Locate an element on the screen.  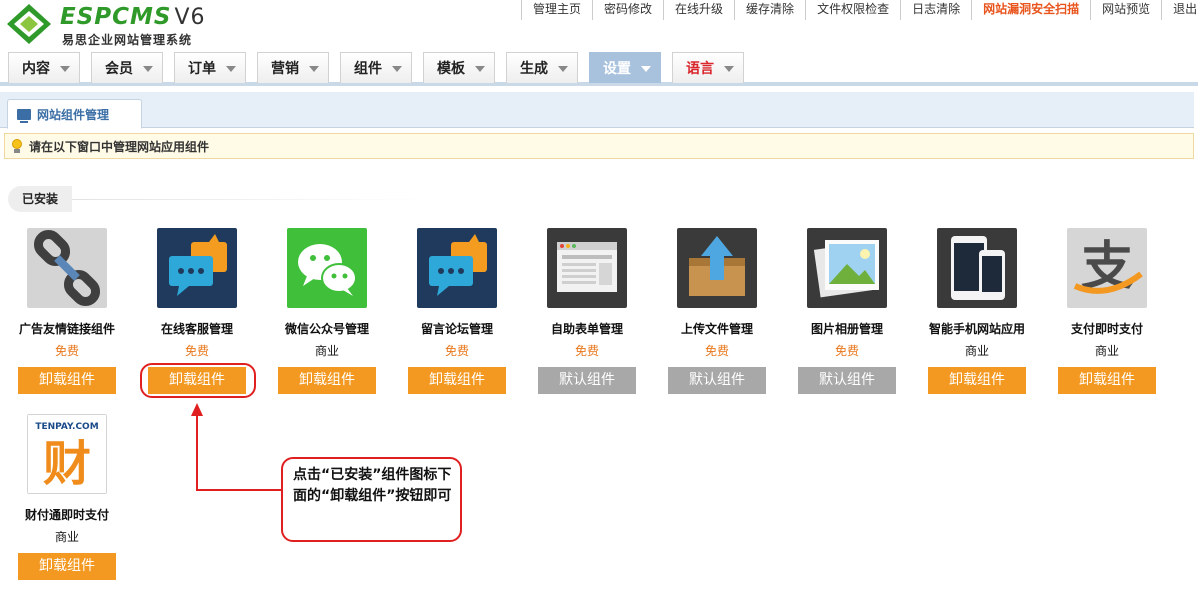
menu-item-4: 组件 is located at coordinates (376, 67).